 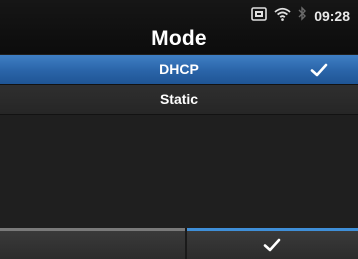 What do you see at coordinates (92, 243) in the screenshot?
I see `softkey-back` at bounding box center [92, 243].